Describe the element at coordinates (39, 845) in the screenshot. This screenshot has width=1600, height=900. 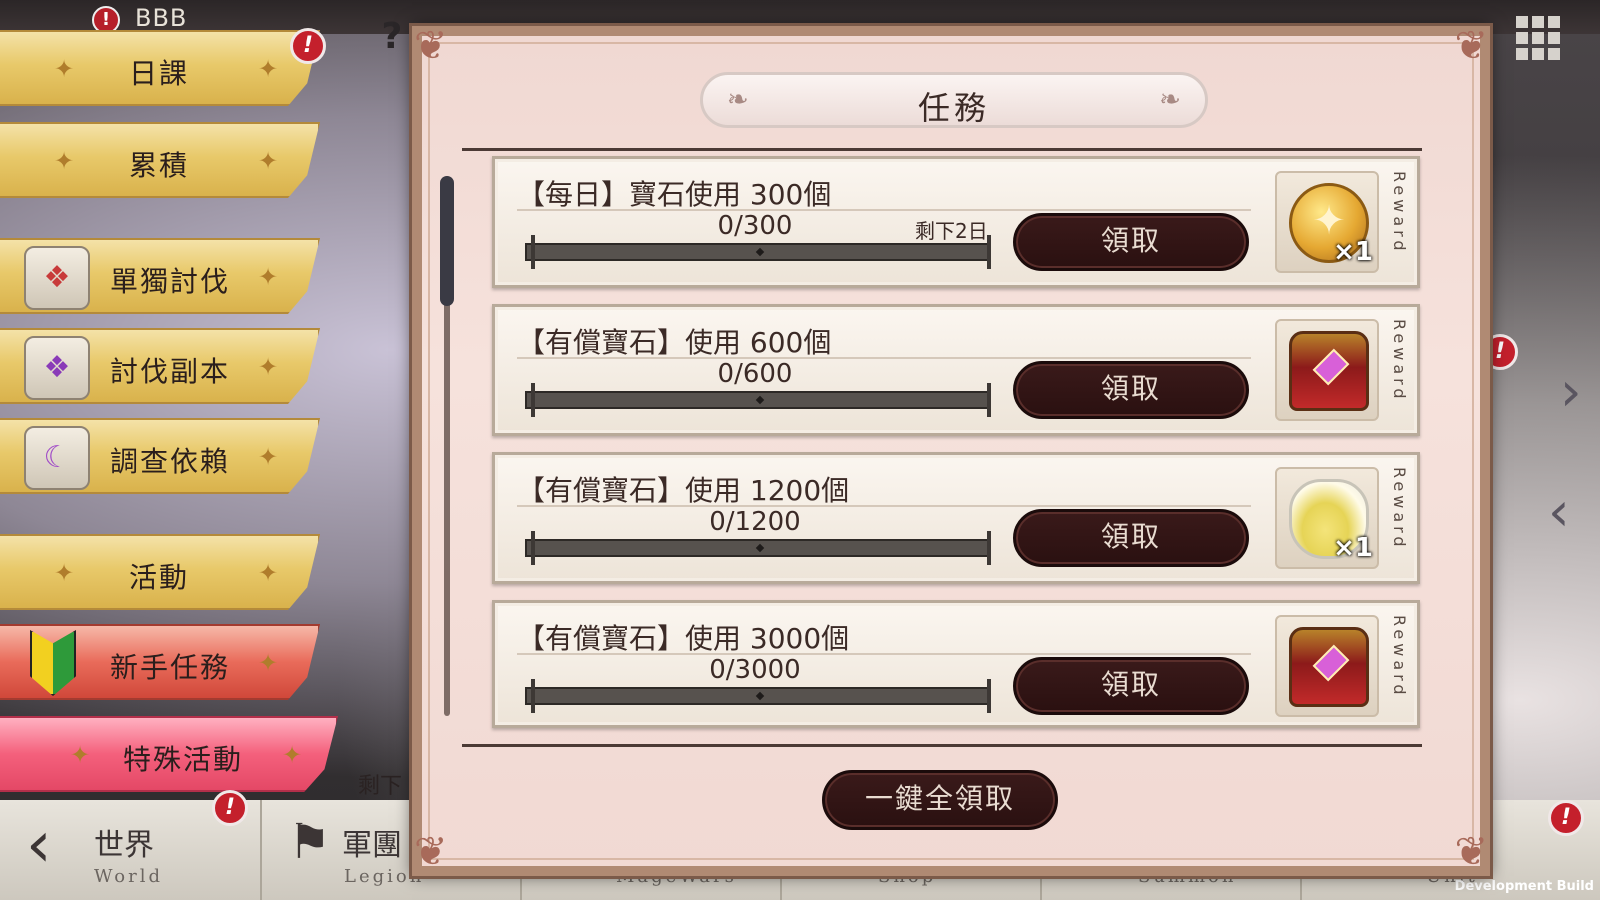
I see `back-arrow-icon: ‹` at that location.